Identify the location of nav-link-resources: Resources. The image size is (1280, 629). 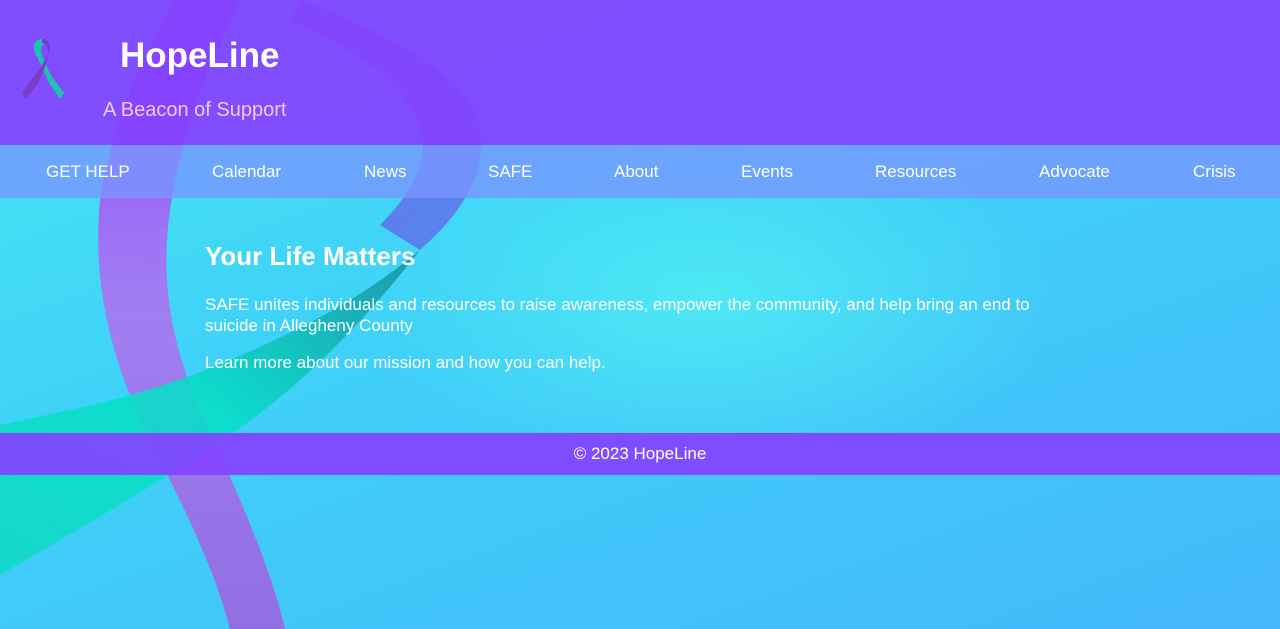
(915, 171).